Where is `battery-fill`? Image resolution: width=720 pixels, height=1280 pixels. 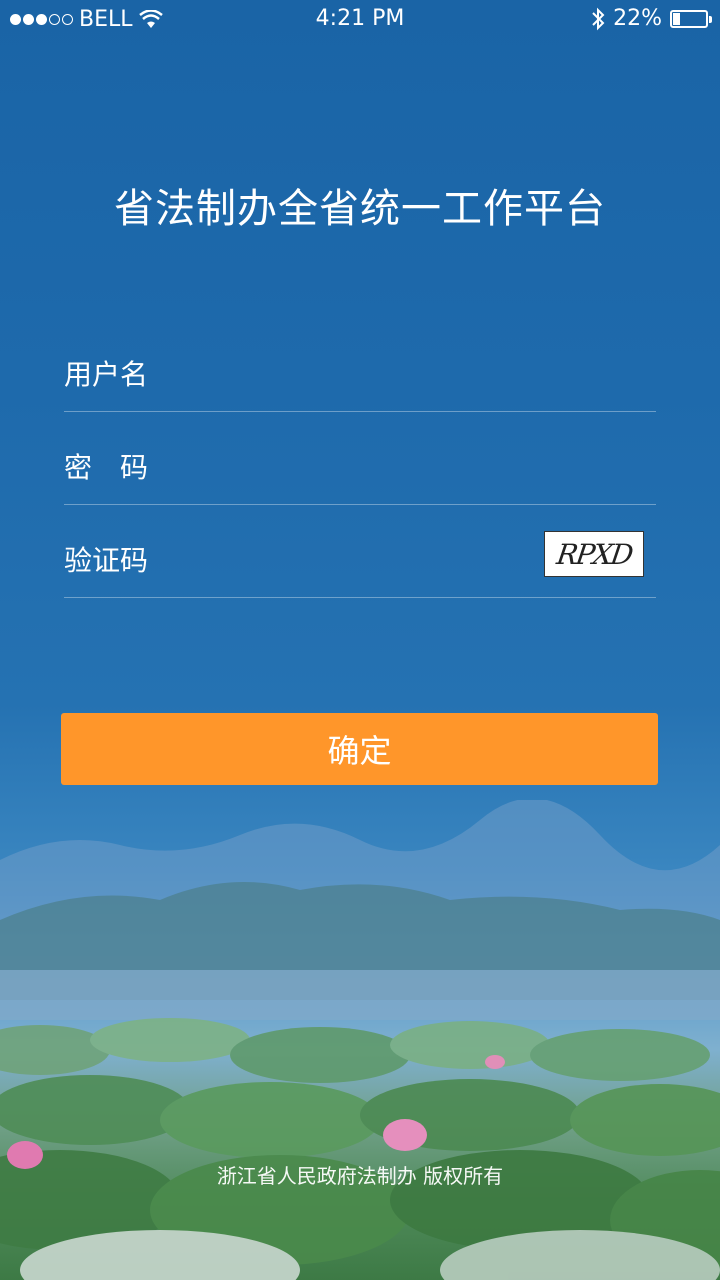 battery-fill is located at coordinates (676, 18).